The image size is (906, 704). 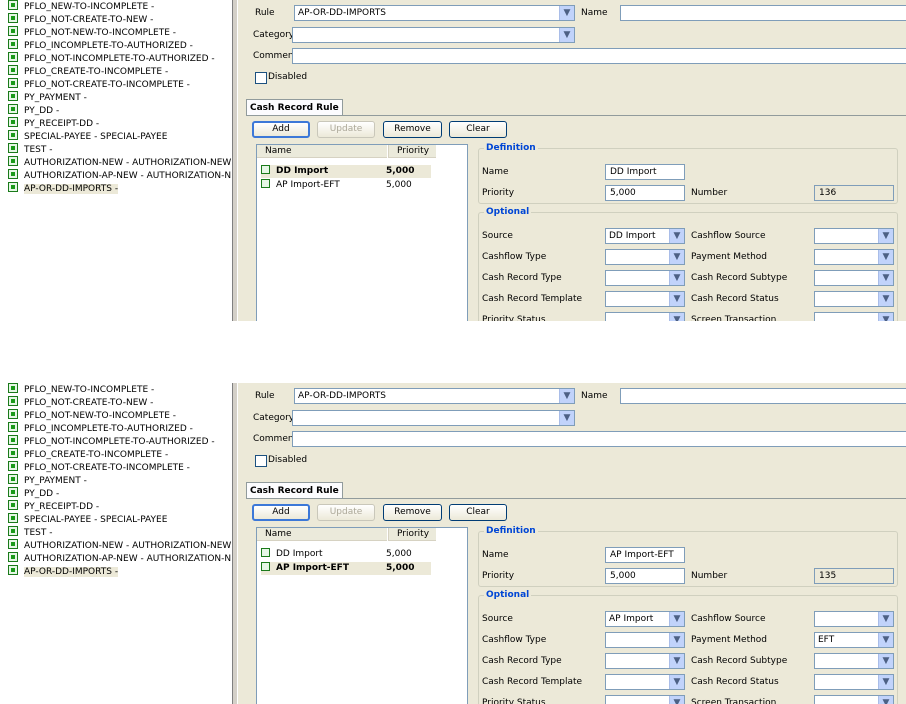 I want to click on definition-name-field: DD Import, so click(x=645, y=172).